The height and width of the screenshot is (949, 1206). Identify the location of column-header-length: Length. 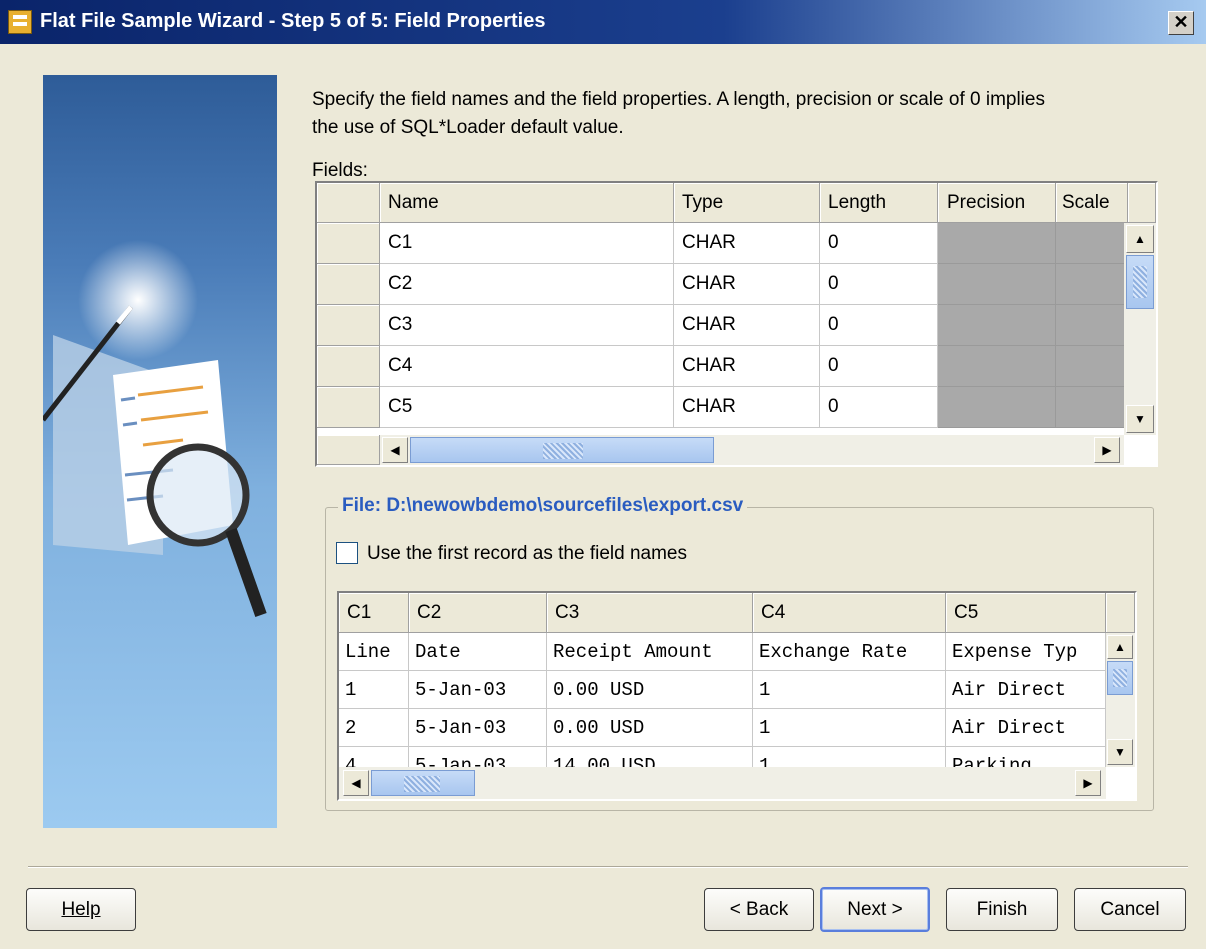
(879, 203).